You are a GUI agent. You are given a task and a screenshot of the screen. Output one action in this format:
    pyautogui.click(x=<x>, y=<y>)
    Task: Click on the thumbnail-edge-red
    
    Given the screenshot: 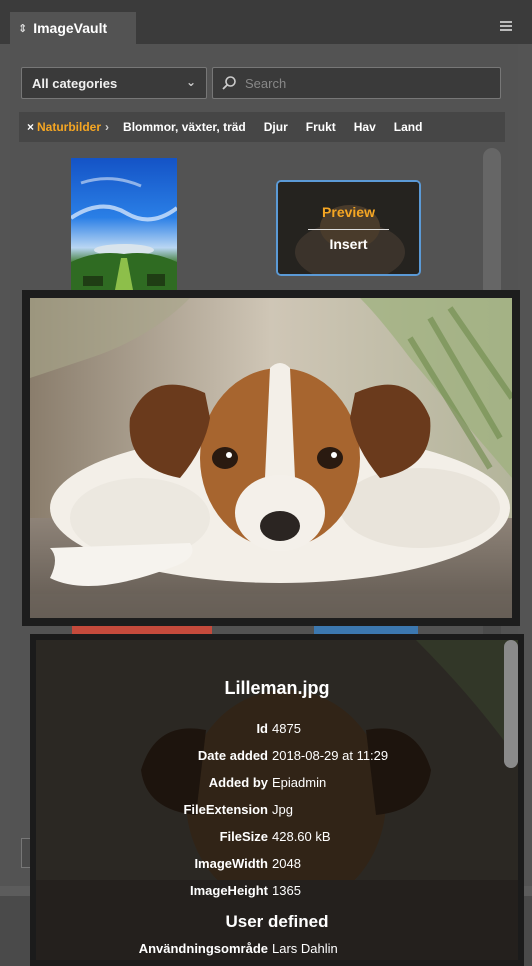 What is the action you would take?
    pyautogui.click(x=142, y=630)
    